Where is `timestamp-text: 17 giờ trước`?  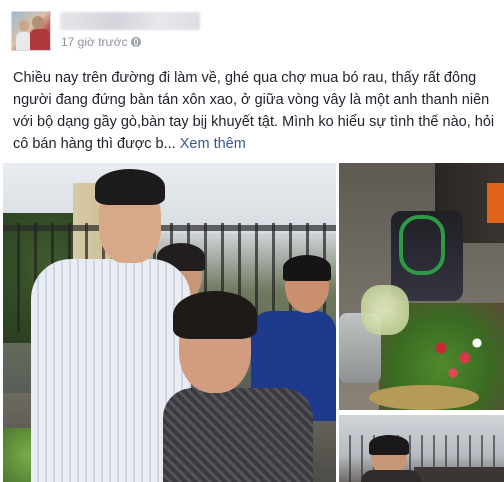 timestamp-text: 17 giờ trước is located at coordinates (94, 42).